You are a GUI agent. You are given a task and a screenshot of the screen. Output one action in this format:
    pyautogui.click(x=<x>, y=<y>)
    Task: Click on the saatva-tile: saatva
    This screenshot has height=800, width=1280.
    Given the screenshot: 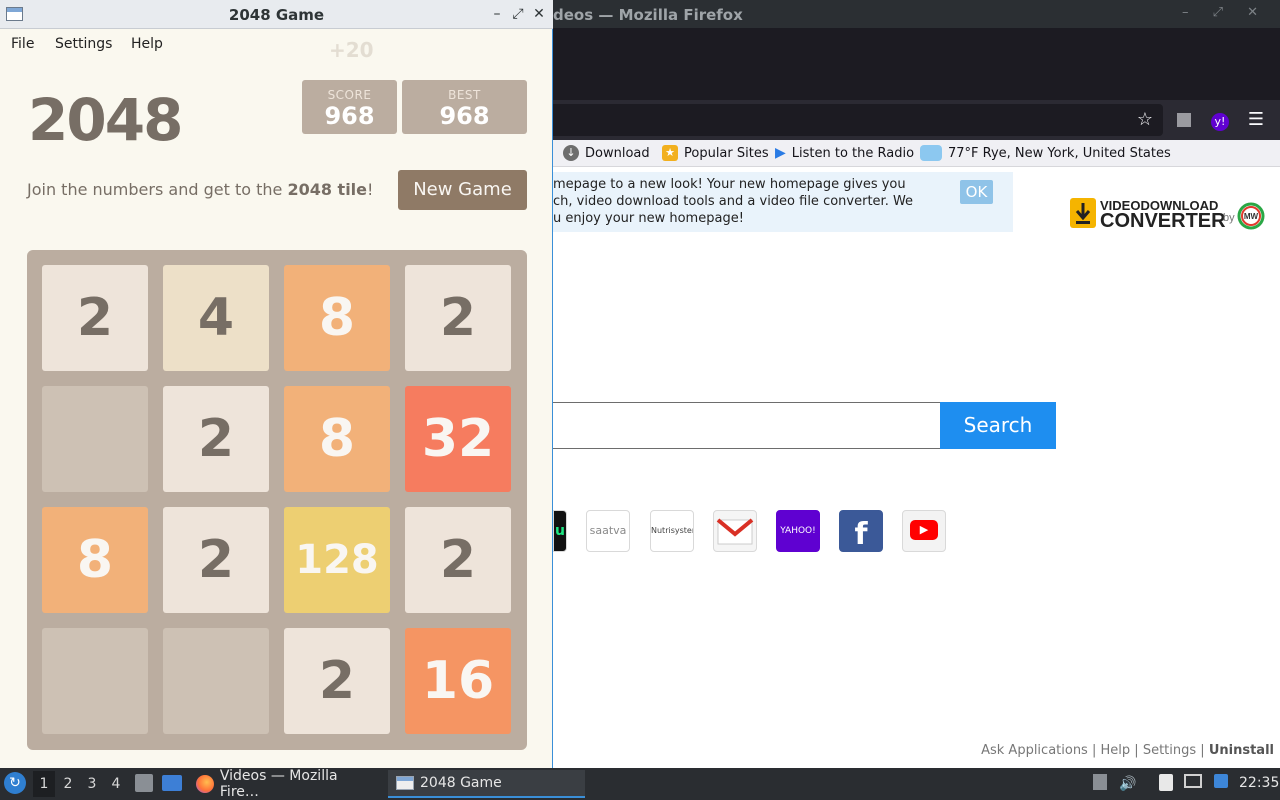 What is the action you would take?
    pyautogui.click(x=608, y=531)
    